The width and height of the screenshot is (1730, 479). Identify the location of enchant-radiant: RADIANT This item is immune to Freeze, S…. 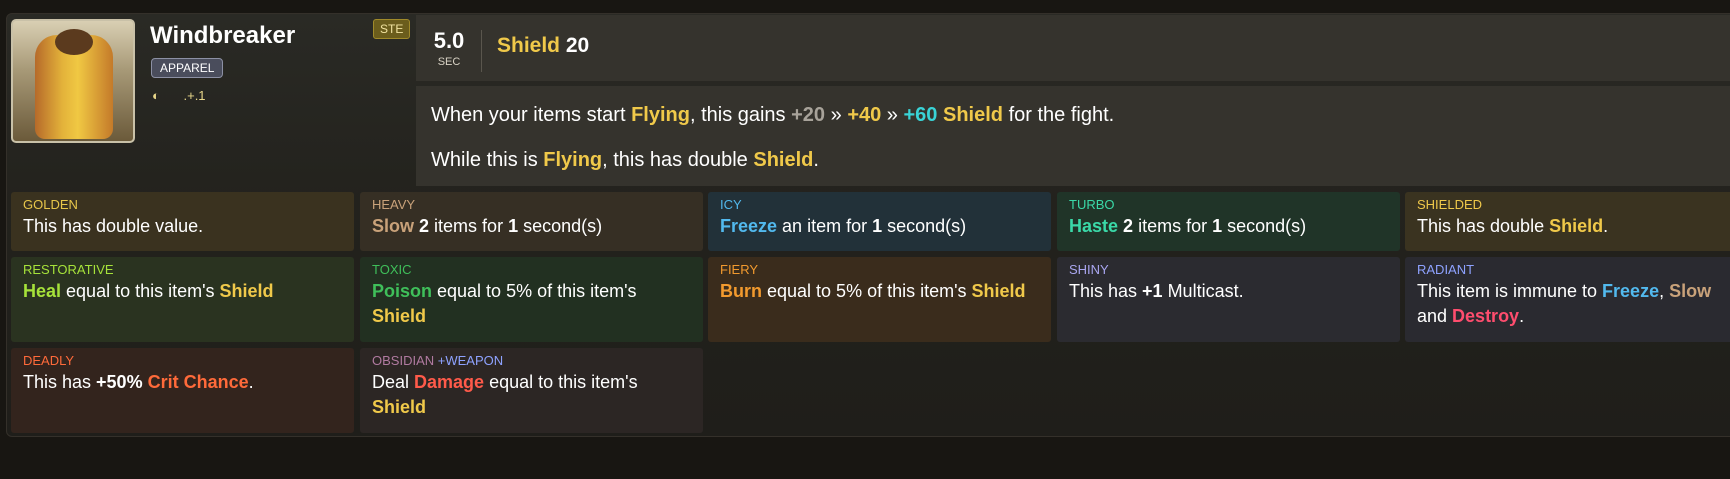
(1567, 299).